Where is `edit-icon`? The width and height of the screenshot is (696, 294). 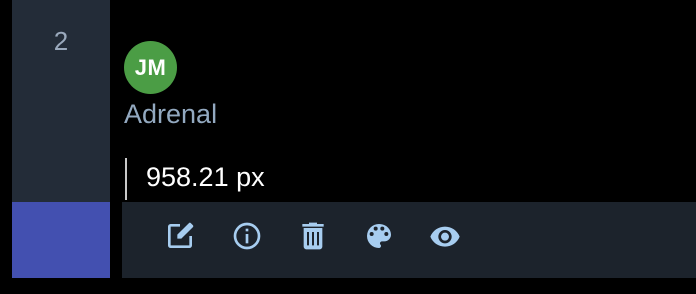
edit-icon is located at coordinates (181, 235).